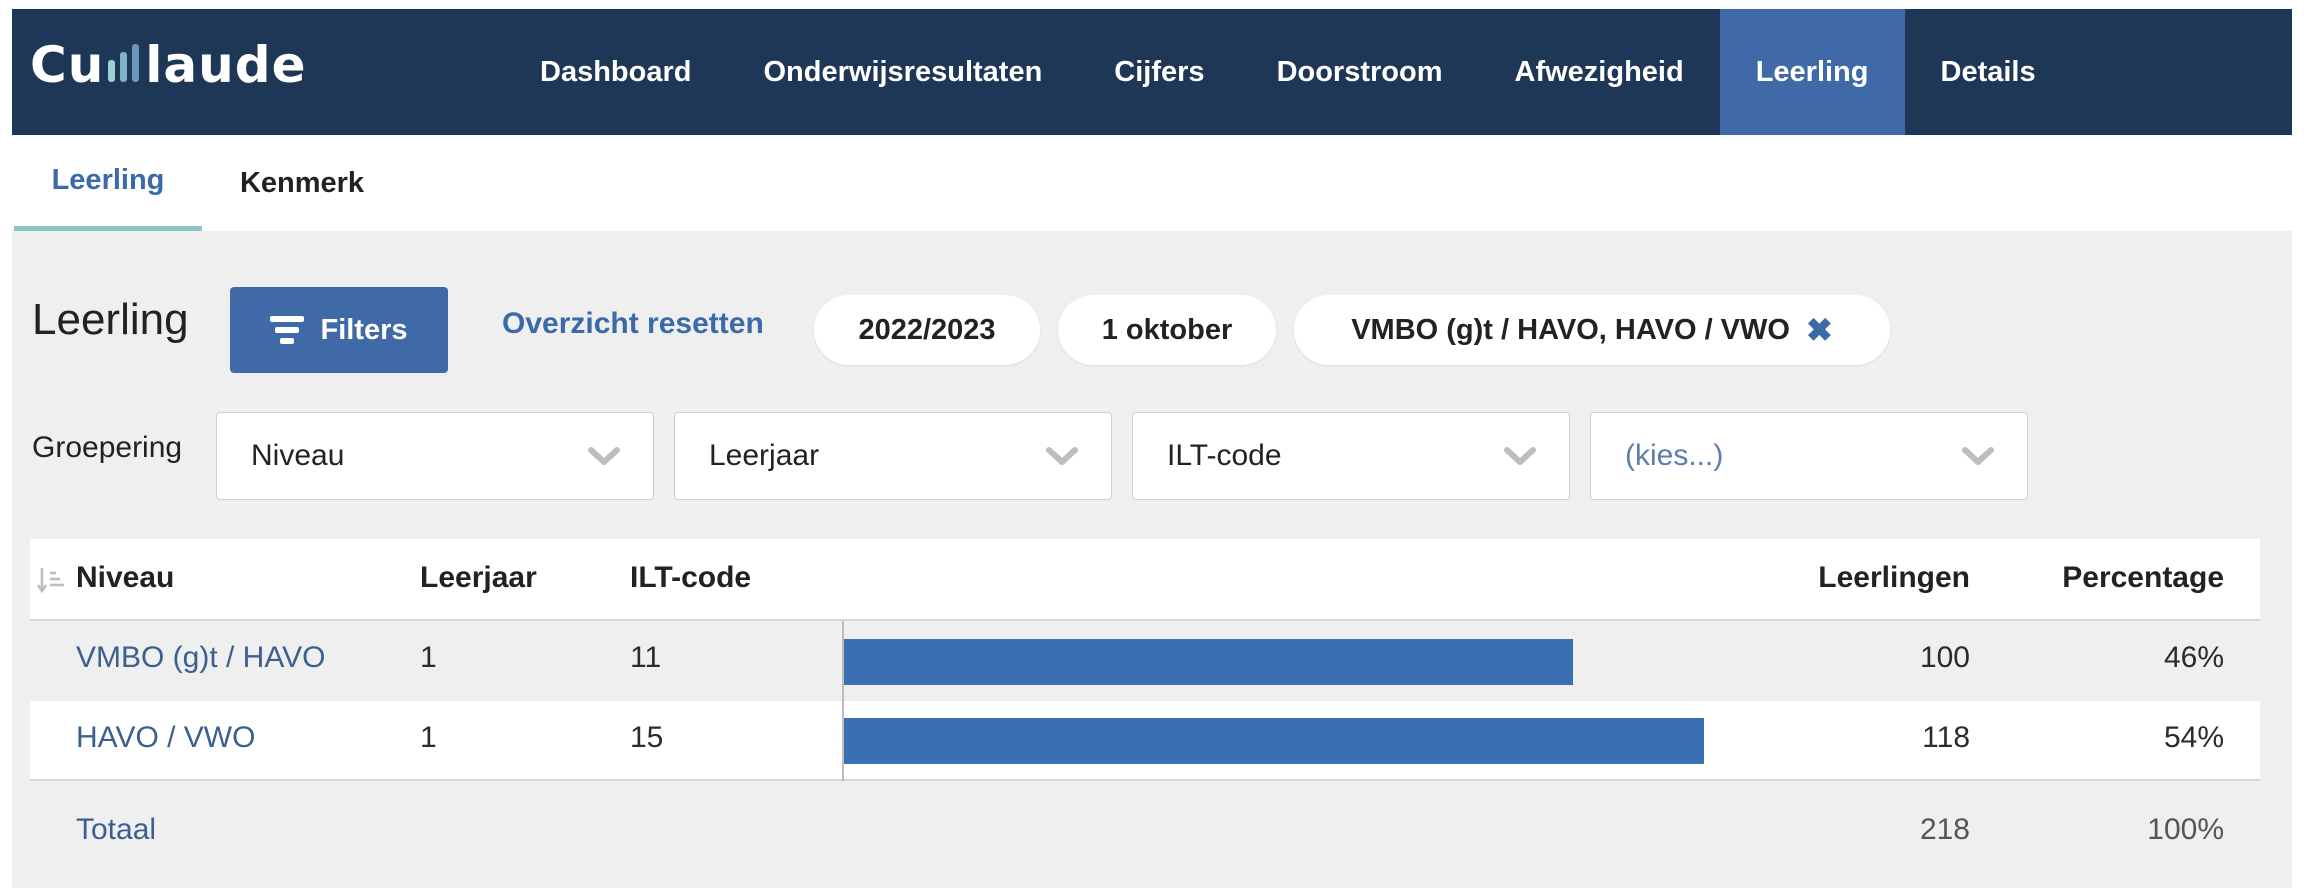 The height and width of the screenshot is (888, 2304). Describe the element at coordinates (1894, 578) in the screenshot. I see `column-header-leerlingen: Leerlingen` at that location.